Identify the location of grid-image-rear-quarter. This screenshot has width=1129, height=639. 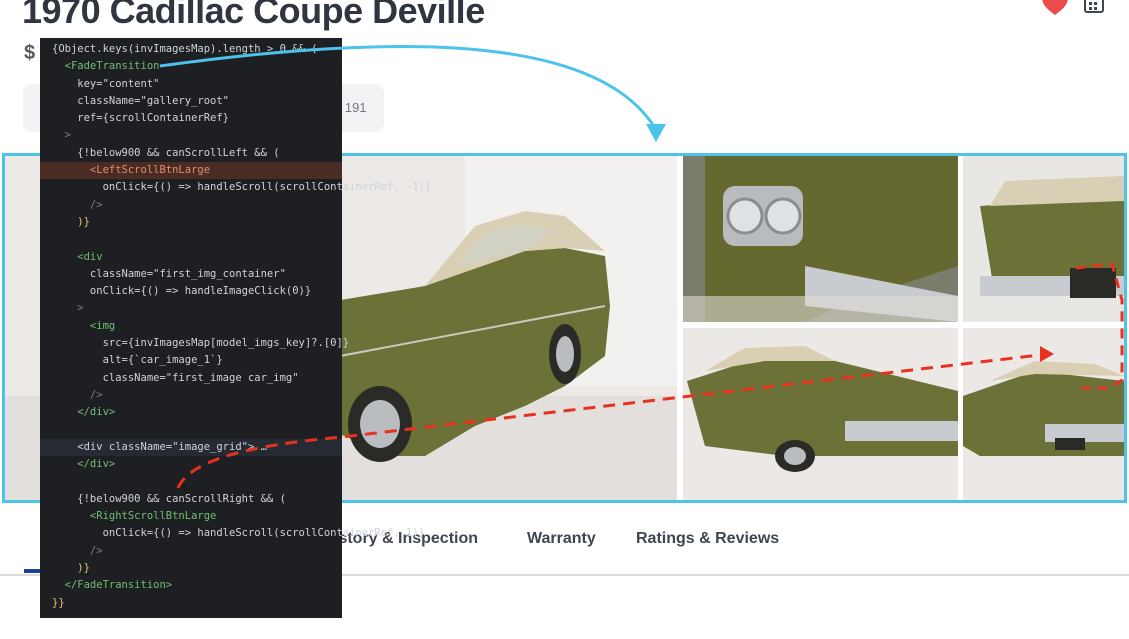
(1043, 414).